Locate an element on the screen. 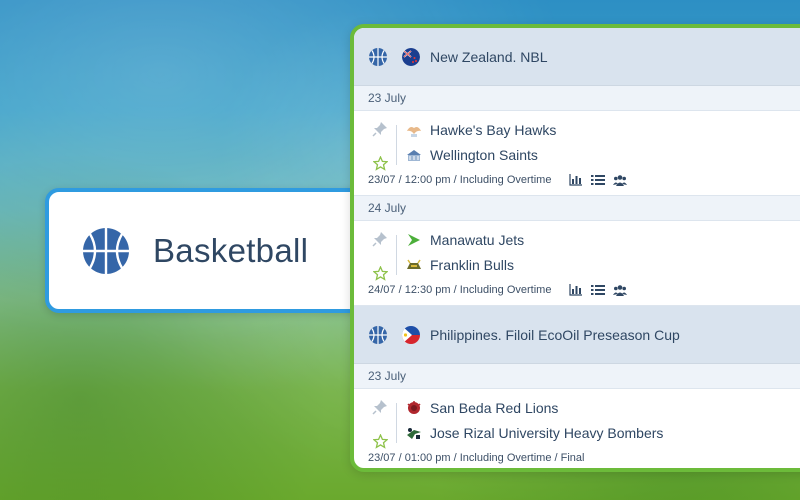 The image size is (800, 500). match-info-text: 23/07 / 12:00 pm / Including Overtime is located at coordinates (460, 180).